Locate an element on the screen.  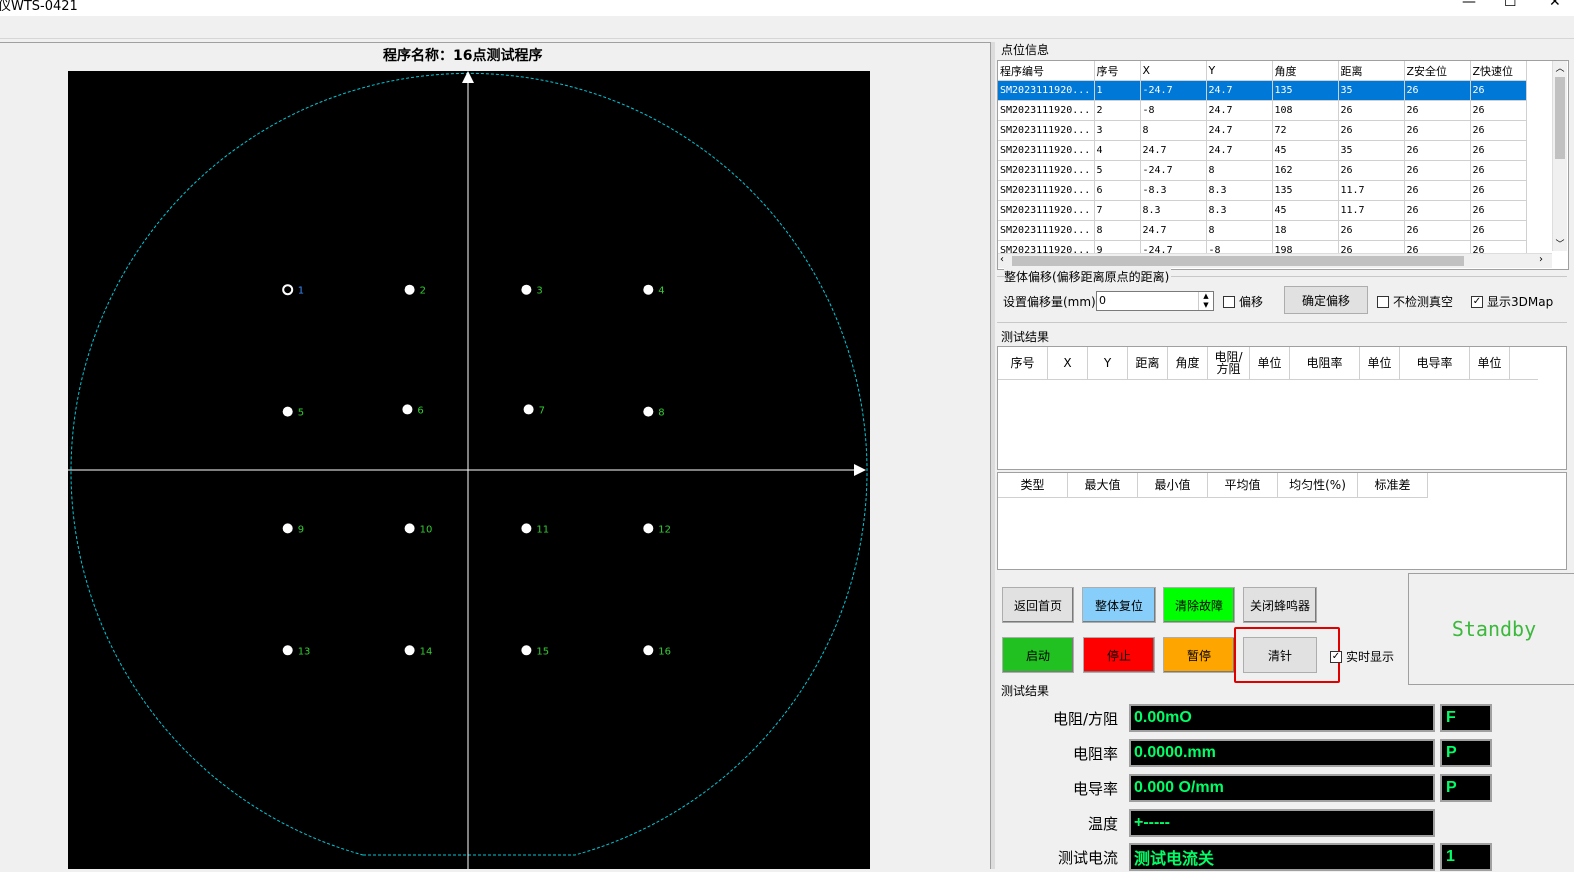
table-row: SM2023111920... 6 -8.3 8.3 135 11.7 26 26 is located at coordinates (1262, 190).